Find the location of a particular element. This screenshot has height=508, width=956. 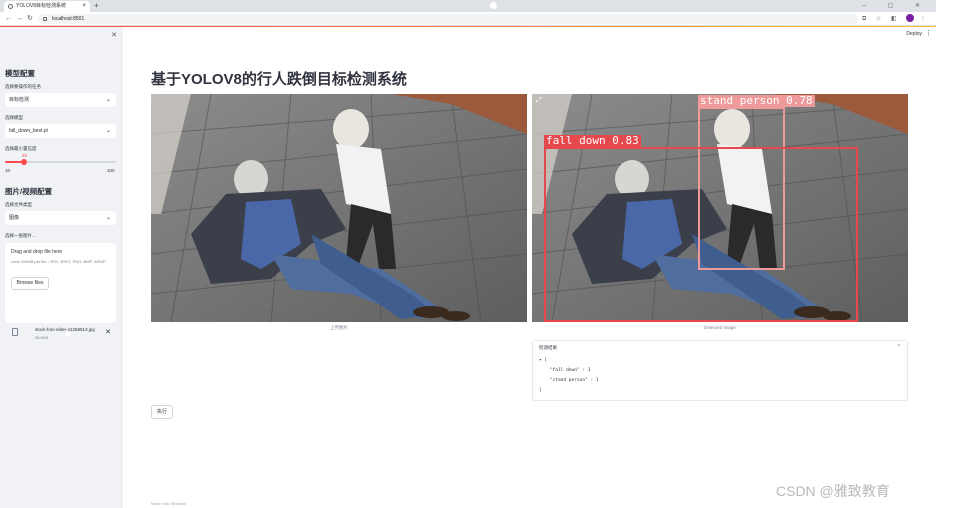

tab-title: YOLOV8目标检测系统 is located at coordinates (41, 6).